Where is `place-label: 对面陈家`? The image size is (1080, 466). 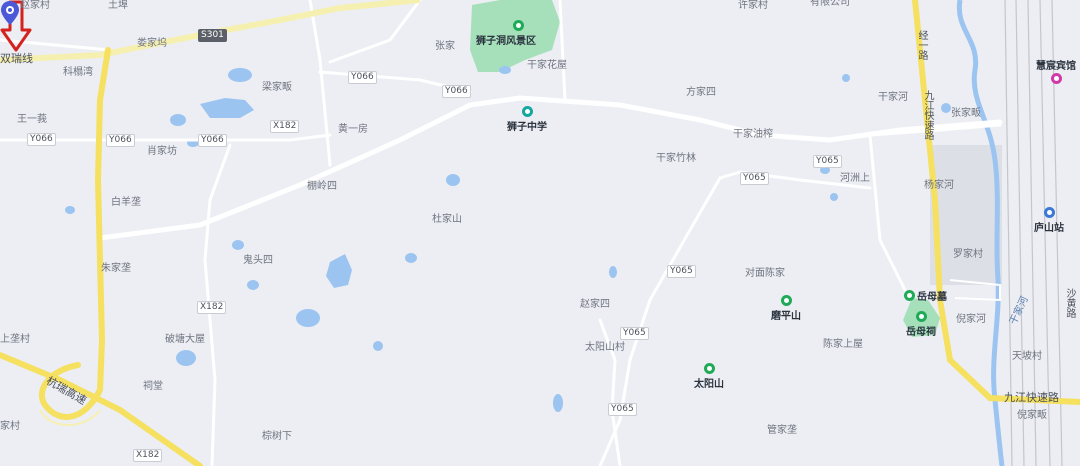 place-label: 对面陈家 is located at coordinates (765, 273).